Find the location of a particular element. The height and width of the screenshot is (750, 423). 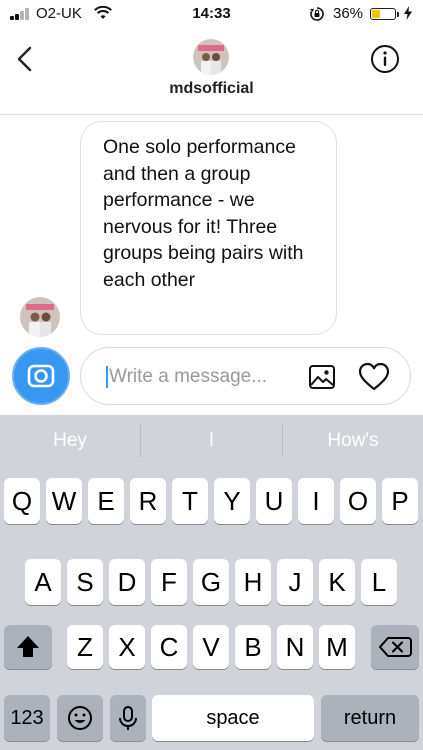

key-label: L is located at coordinates (379, 582).